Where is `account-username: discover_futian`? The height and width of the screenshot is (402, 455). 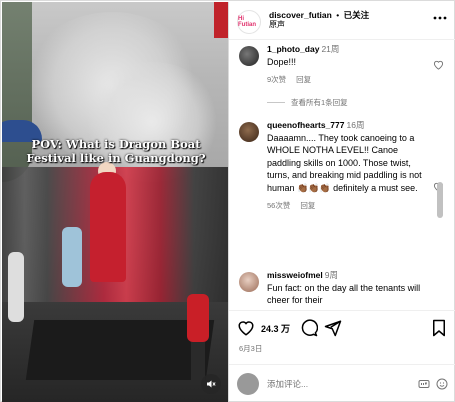 account-username: discover_futian is located at coordinates (300, 15).